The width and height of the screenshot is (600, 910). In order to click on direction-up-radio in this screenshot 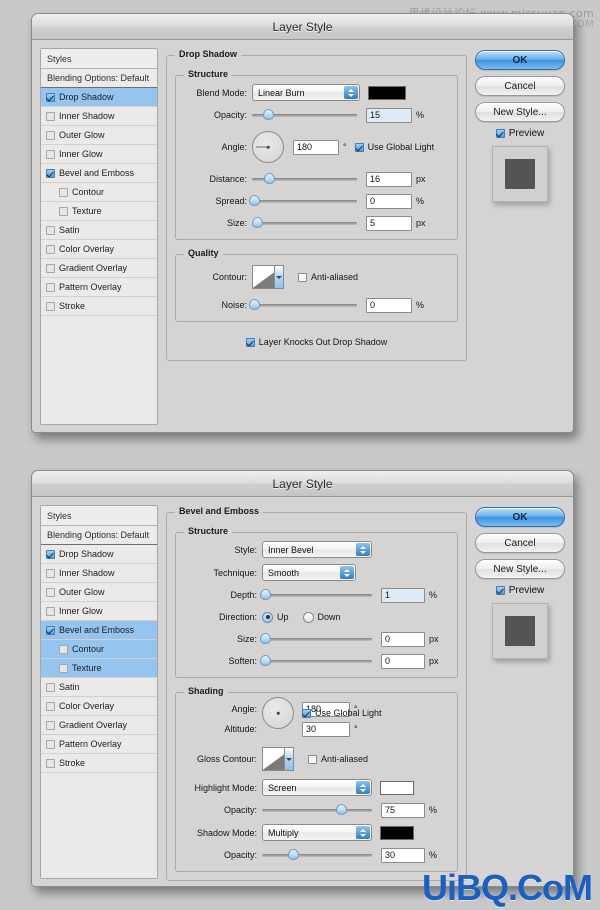, I will do `click(267, 617)`.